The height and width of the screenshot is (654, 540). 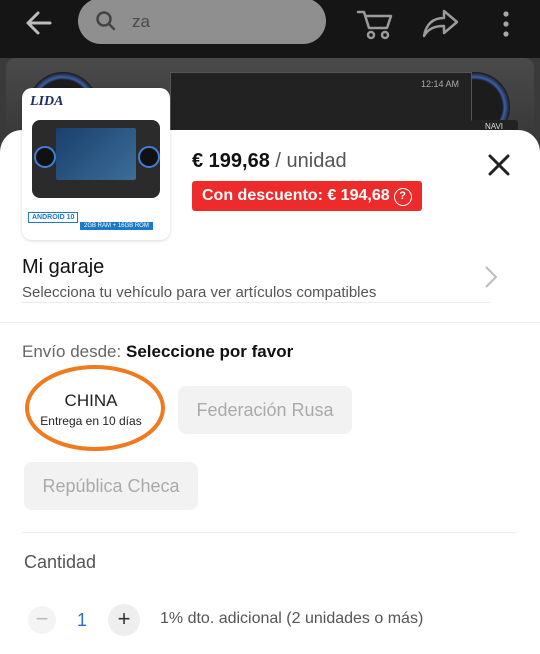 What do you see at coordinates (506, 24) in the screenshot?
I see `more-icon` at bounding box center [506, 24].